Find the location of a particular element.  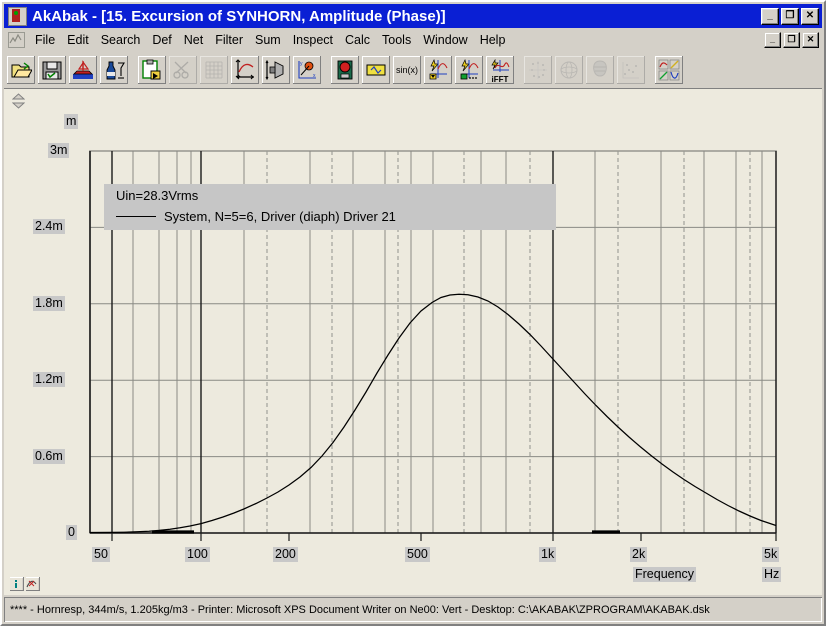

x-tick-label-5k: 5k is located at coordinates (771, 554).